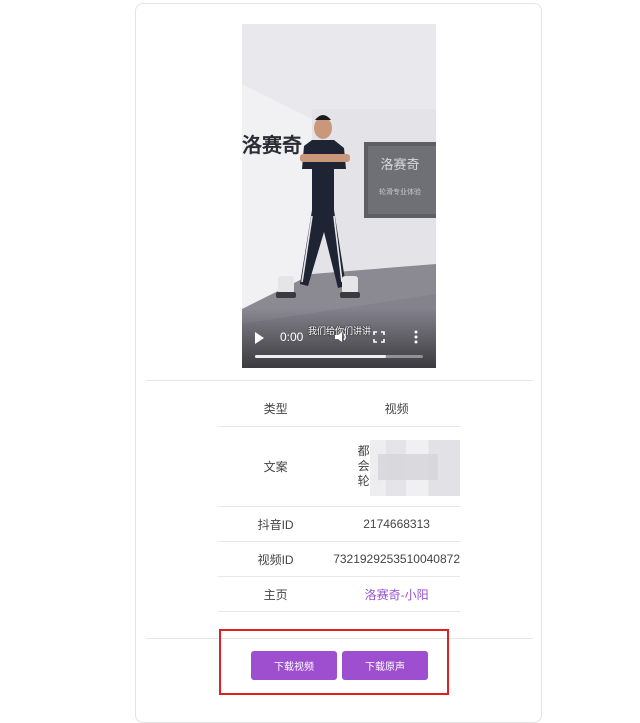  Describe the element at coordinates (276, 559) in the screenshot. I see `video-id-label: 视频ID` at that location.